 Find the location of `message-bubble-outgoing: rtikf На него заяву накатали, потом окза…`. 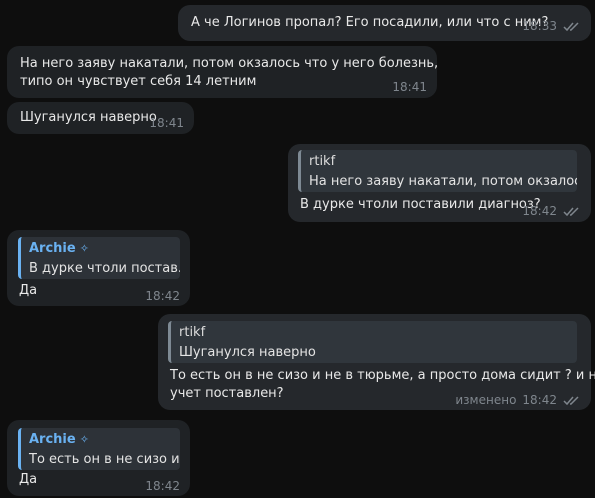

message-bubble-outgoing: rtikf На него заяву накатали, потом окза… is located at coordinates (439, 183).